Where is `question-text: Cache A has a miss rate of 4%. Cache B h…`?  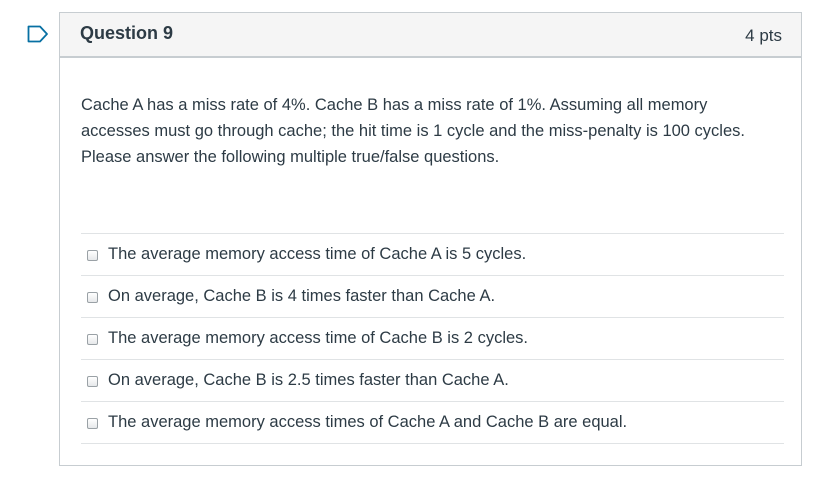 question-text: Cache A has a miss rate of 4%. Cache B h… is located at coordinates (413, 131).